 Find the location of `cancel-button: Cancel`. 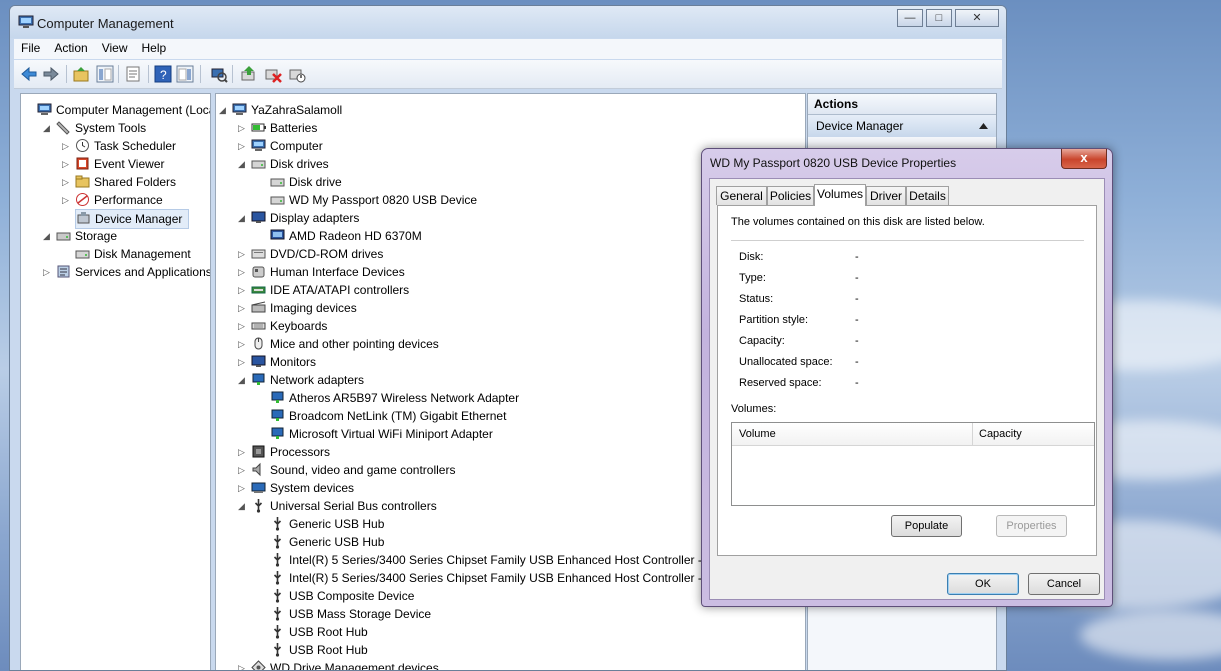

cancel-button: Cancel is located at coordinates (1064, 584).